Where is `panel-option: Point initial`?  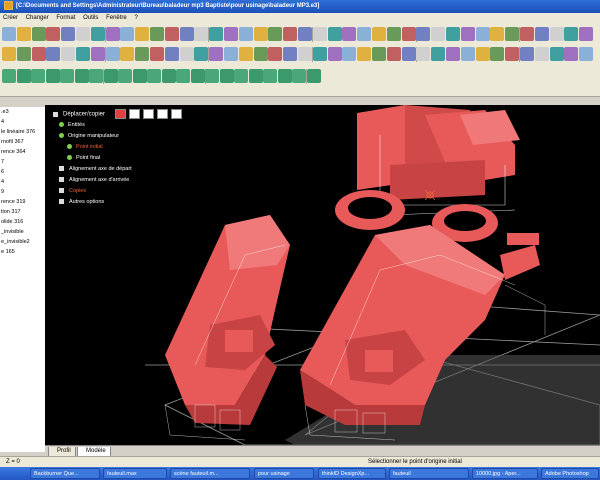 panel-option: Point initial is located at coordinates (133, 147).